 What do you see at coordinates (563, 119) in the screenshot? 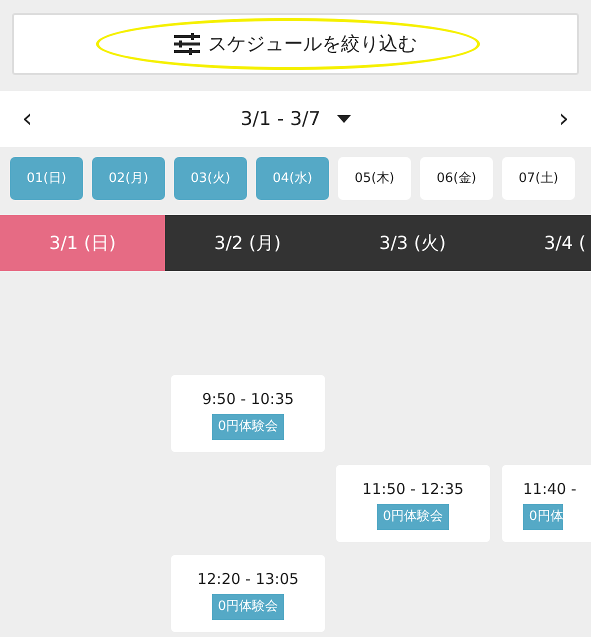
I see `next-week-button: ›` at bounding box center [563, 119].